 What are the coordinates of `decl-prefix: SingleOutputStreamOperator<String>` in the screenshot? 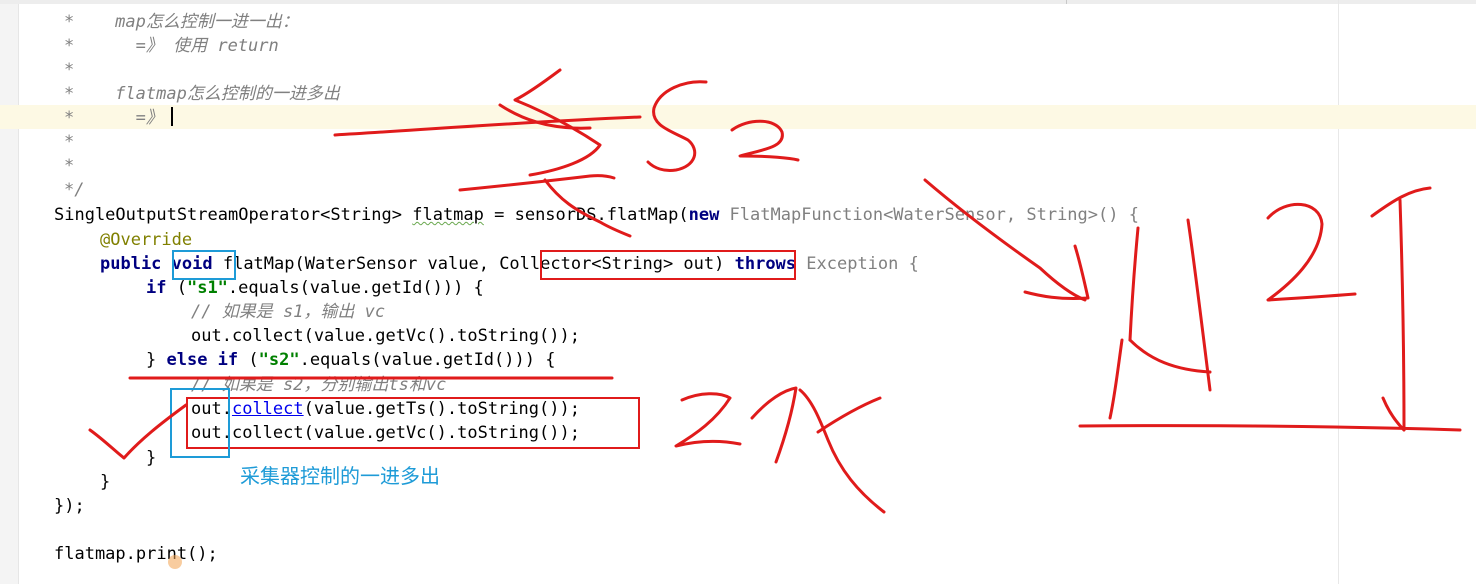 It's located at (233, 215).